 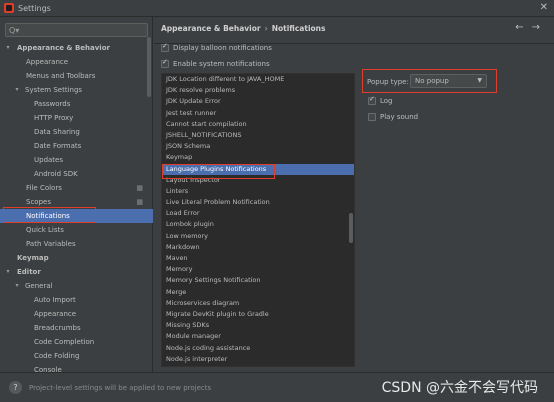 I want to click on notification-group-item: Live Literal Problem Notification, so click(x=258, y=202).